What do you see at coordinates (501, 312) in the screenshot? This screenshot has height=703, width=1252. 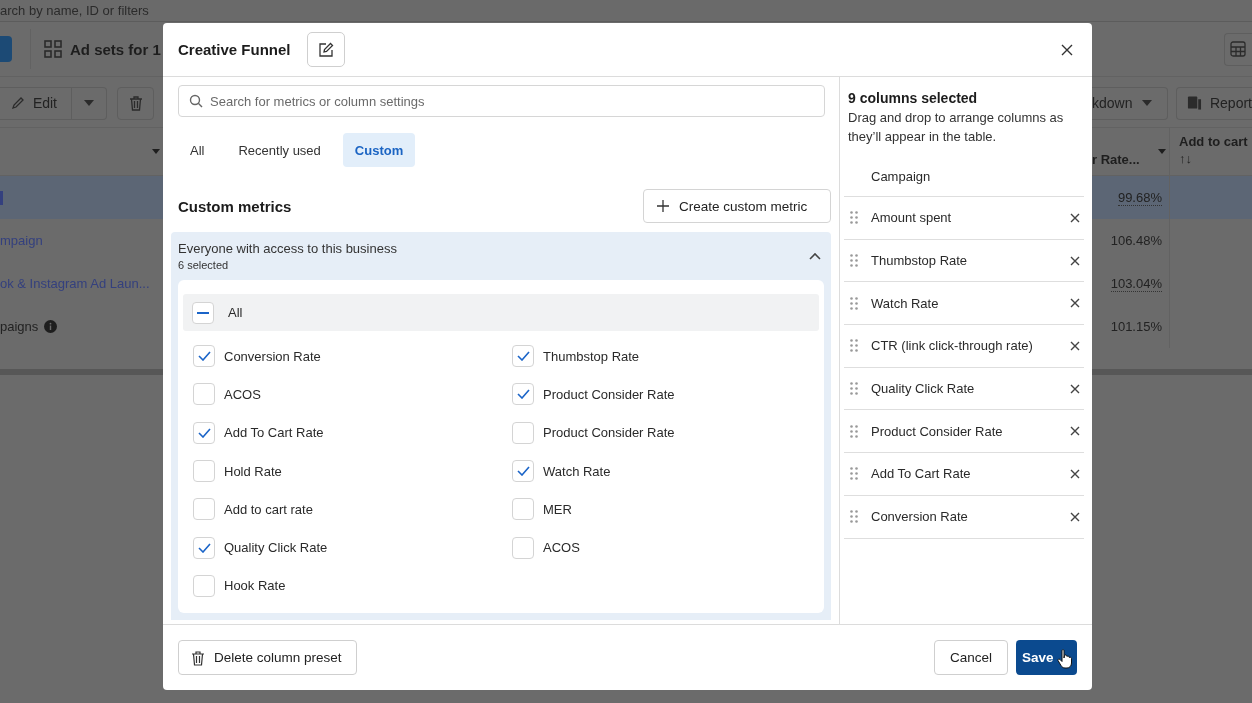 I see `select-all-row: All` at bounding box center [501, 312].